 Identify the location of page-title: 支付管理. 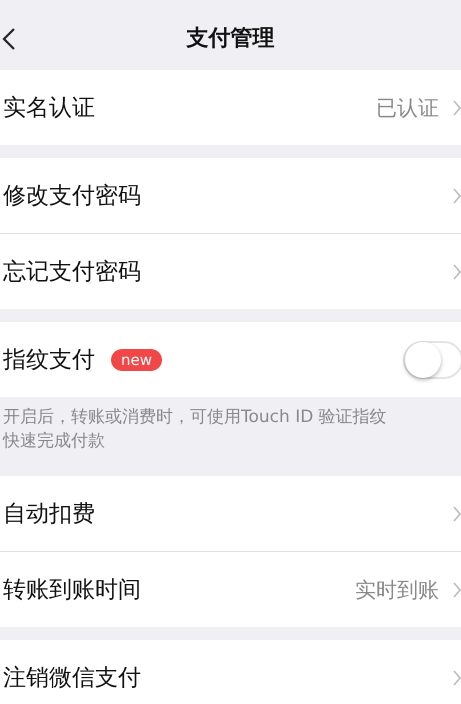
(230, 39).